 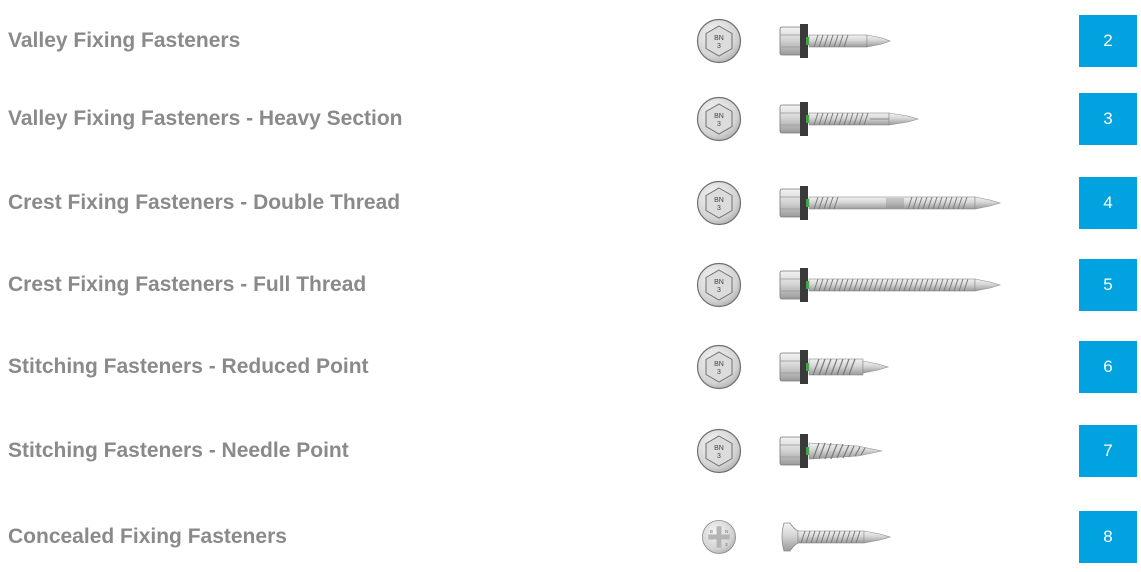 What do you see at coordinates (831, 451) in the screenshot?
I see `hex-head-screw-needle-point-icon` at bounding box center [831, 451].